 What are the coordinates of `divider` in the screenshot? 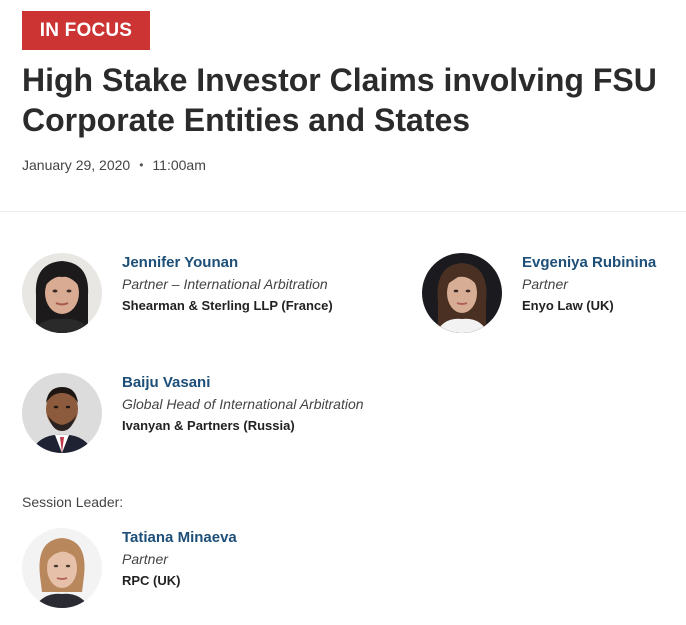 It's located at (343, 211).